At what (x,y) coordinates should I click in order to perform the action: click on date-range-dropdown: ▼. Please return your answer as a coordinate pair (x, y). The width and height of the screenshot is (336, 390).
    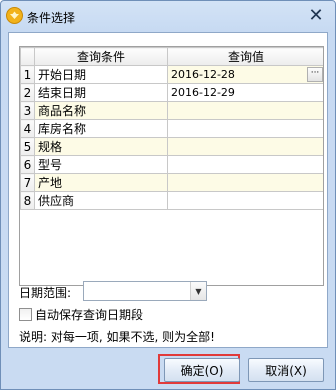
    Looking at the image, I should click on (145, 291).